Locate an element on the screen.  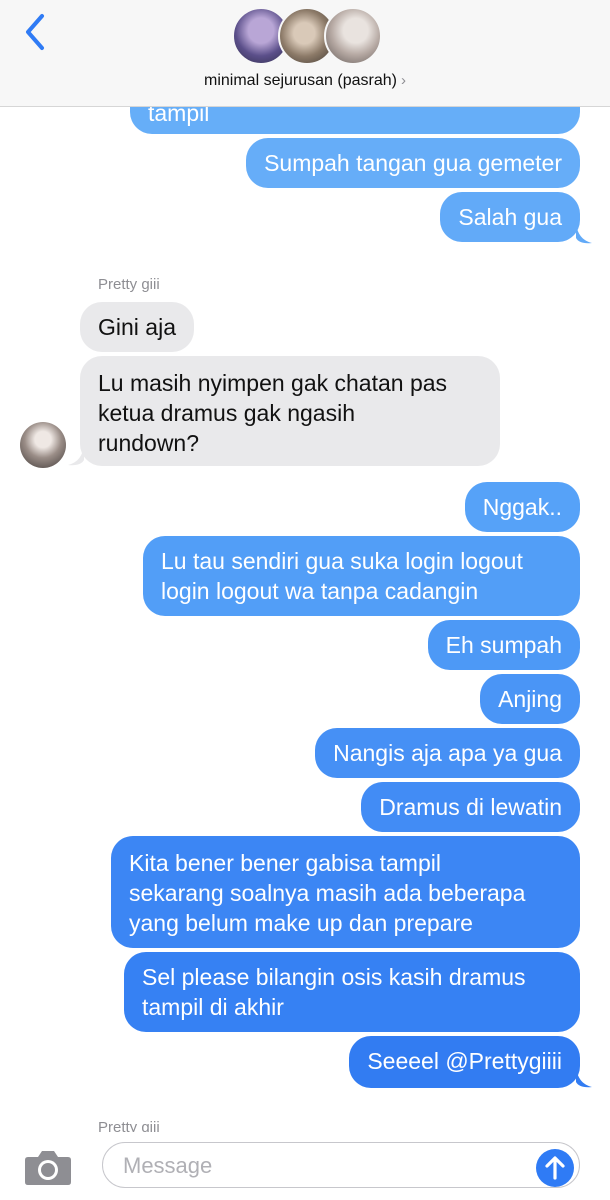
chevron-right-icon: › is located at coordinates (403, 80).